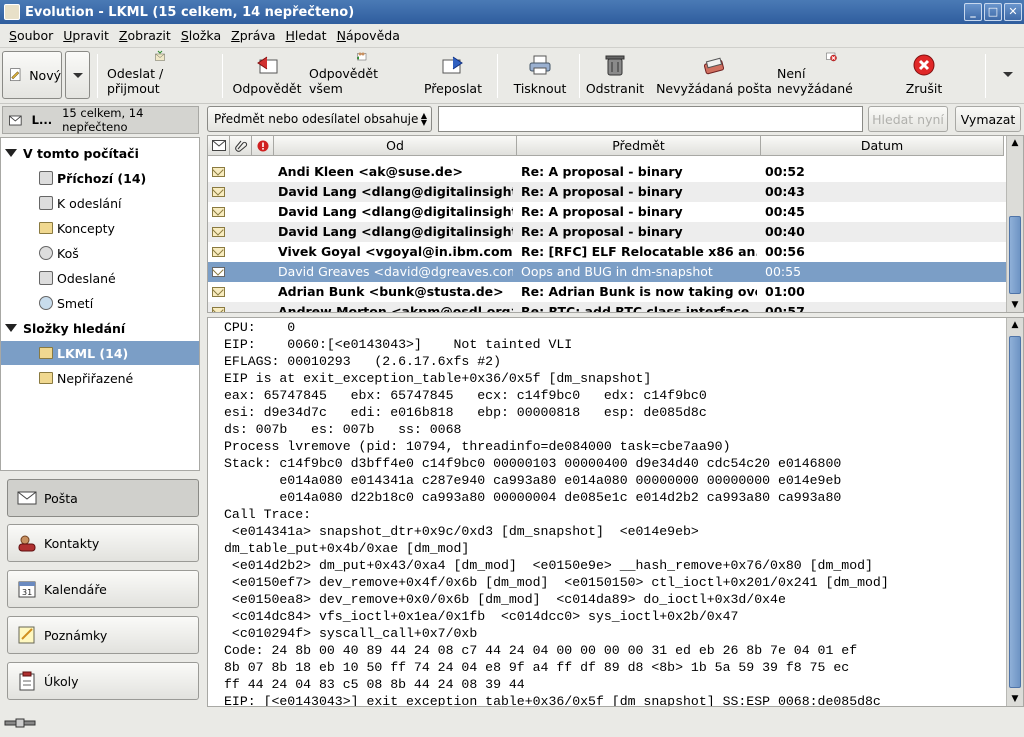  What do you see at coordinates (75, 303) in the screenshot?
I see `tree-item-label: Smetí` at bounding box center [75, 303].